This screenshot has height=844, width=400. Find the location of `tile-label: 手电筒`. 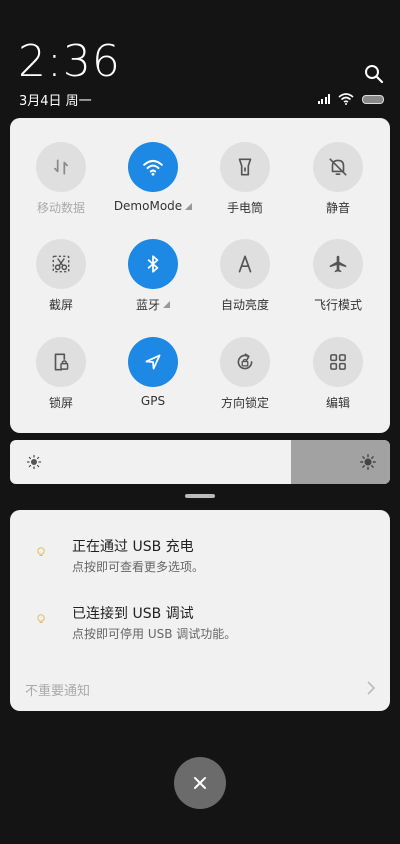

tile-label: 手电筒 is located at coordinates (245, 207).